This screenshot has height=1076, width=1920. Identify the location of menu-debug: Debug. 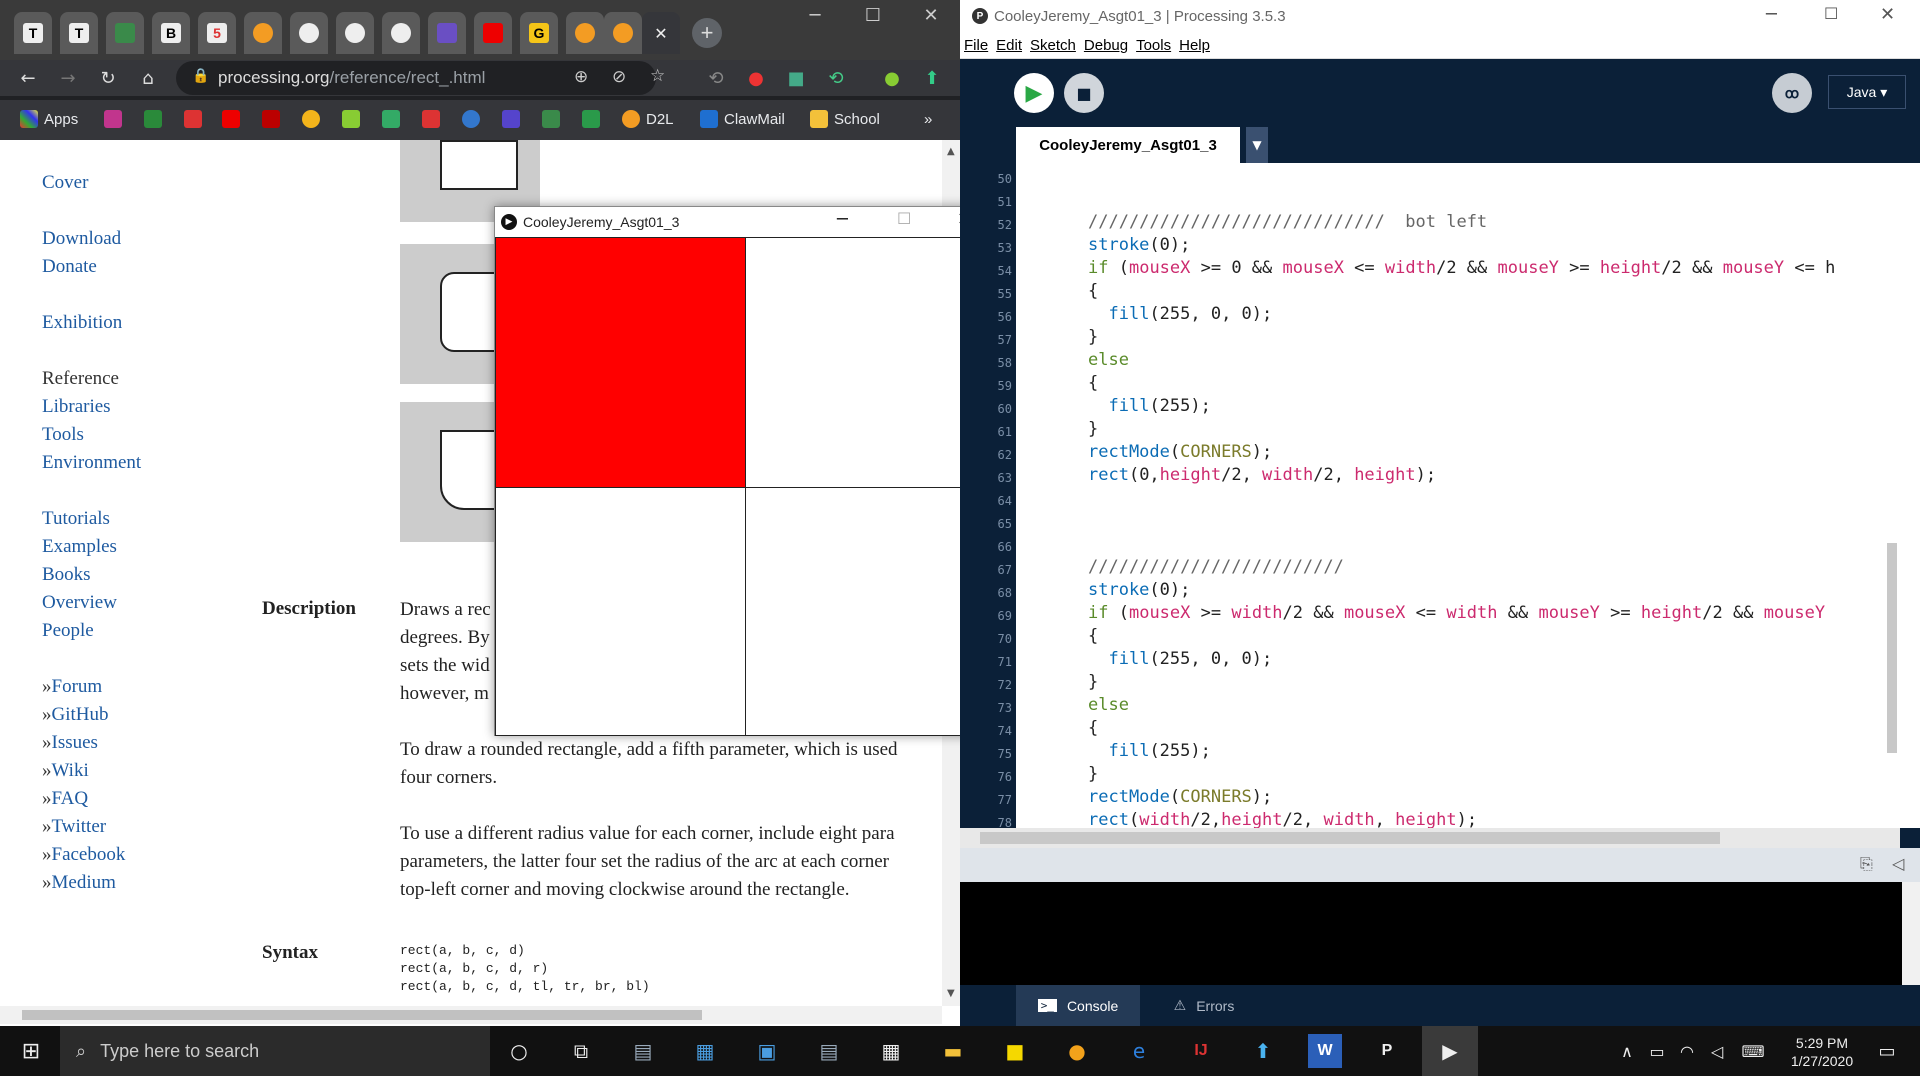
(1106, 45).